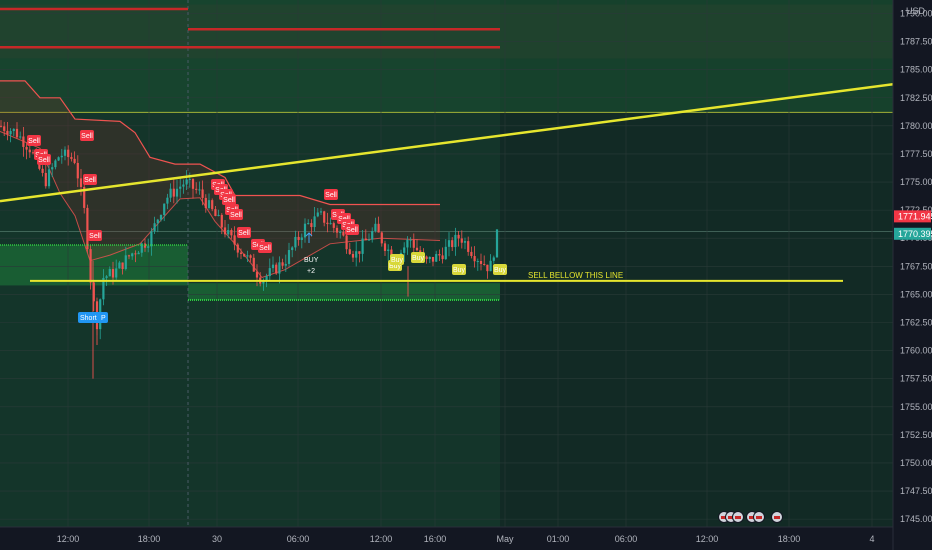 The width and height of the screenshot is (932, 550). Describe the element at coordinates (916, 266) in the screenshot. I see `y-tick-label: 1767.500` at that location.